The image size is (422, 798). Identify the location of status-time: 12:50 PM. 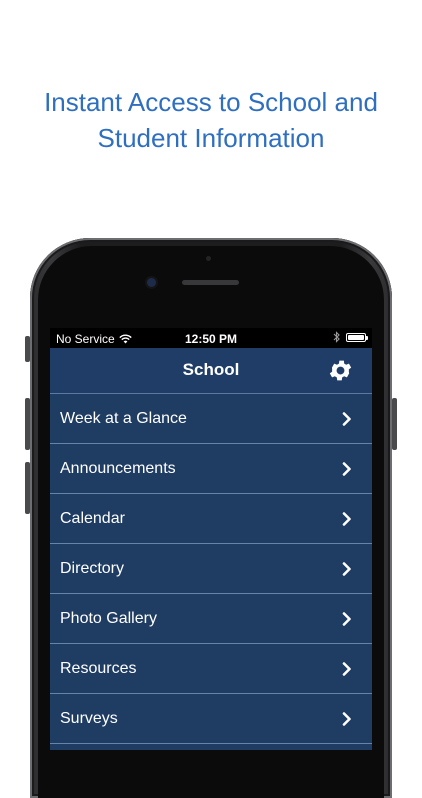
(211, 339).